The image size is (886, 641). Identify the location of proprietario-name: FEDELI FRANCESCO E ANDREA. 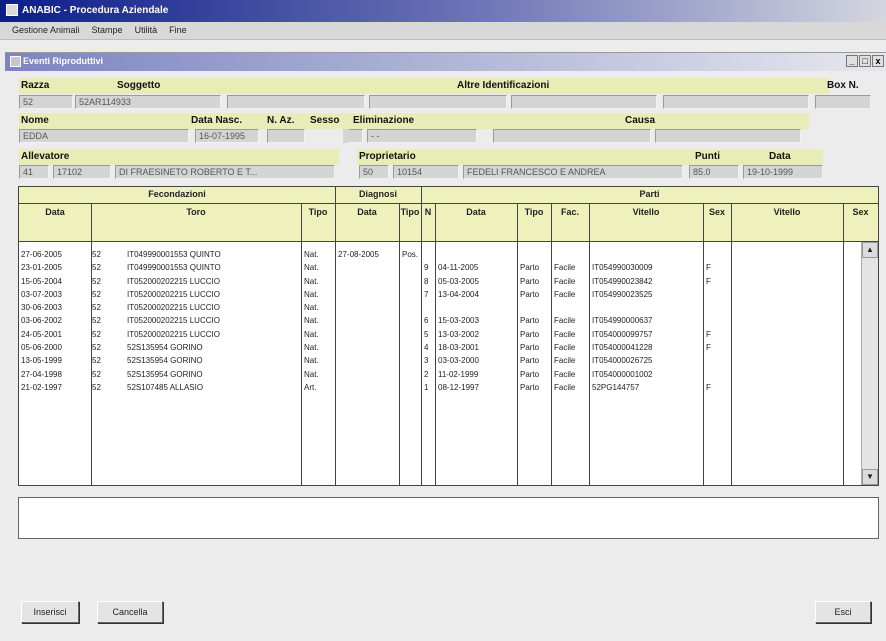
(573, 172).